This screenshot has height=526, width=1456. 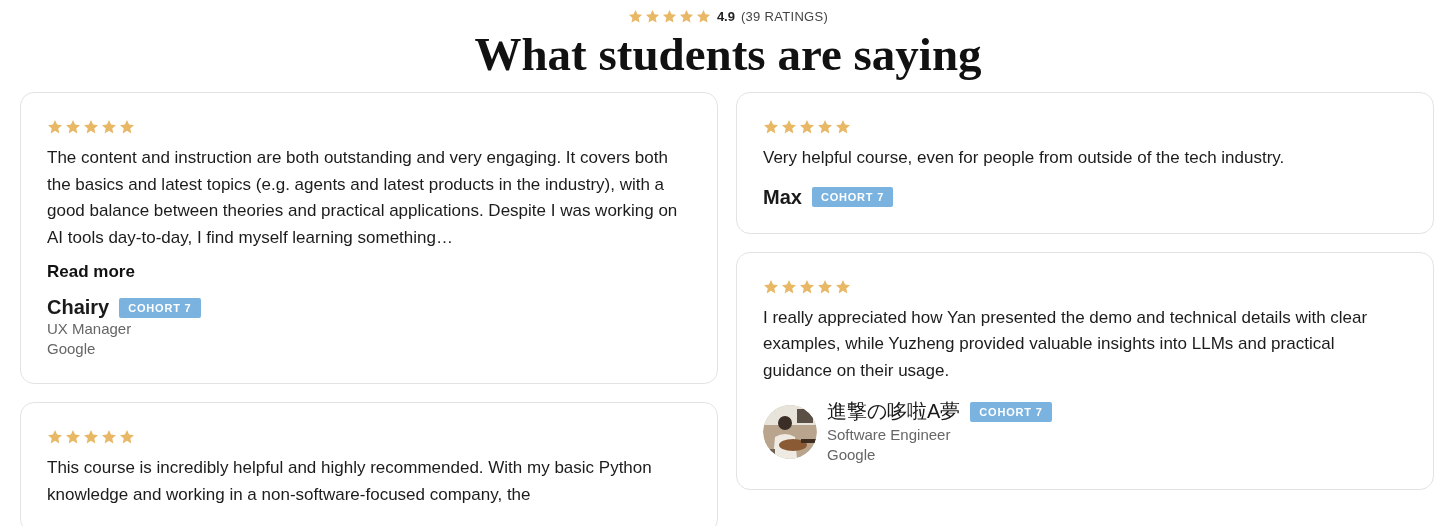 I want to click on review-text: This course is incredibly helpful and highly recommended. With my basic Python knowledge and working in a non-software-focused company, the, so click(x=350, y=481).